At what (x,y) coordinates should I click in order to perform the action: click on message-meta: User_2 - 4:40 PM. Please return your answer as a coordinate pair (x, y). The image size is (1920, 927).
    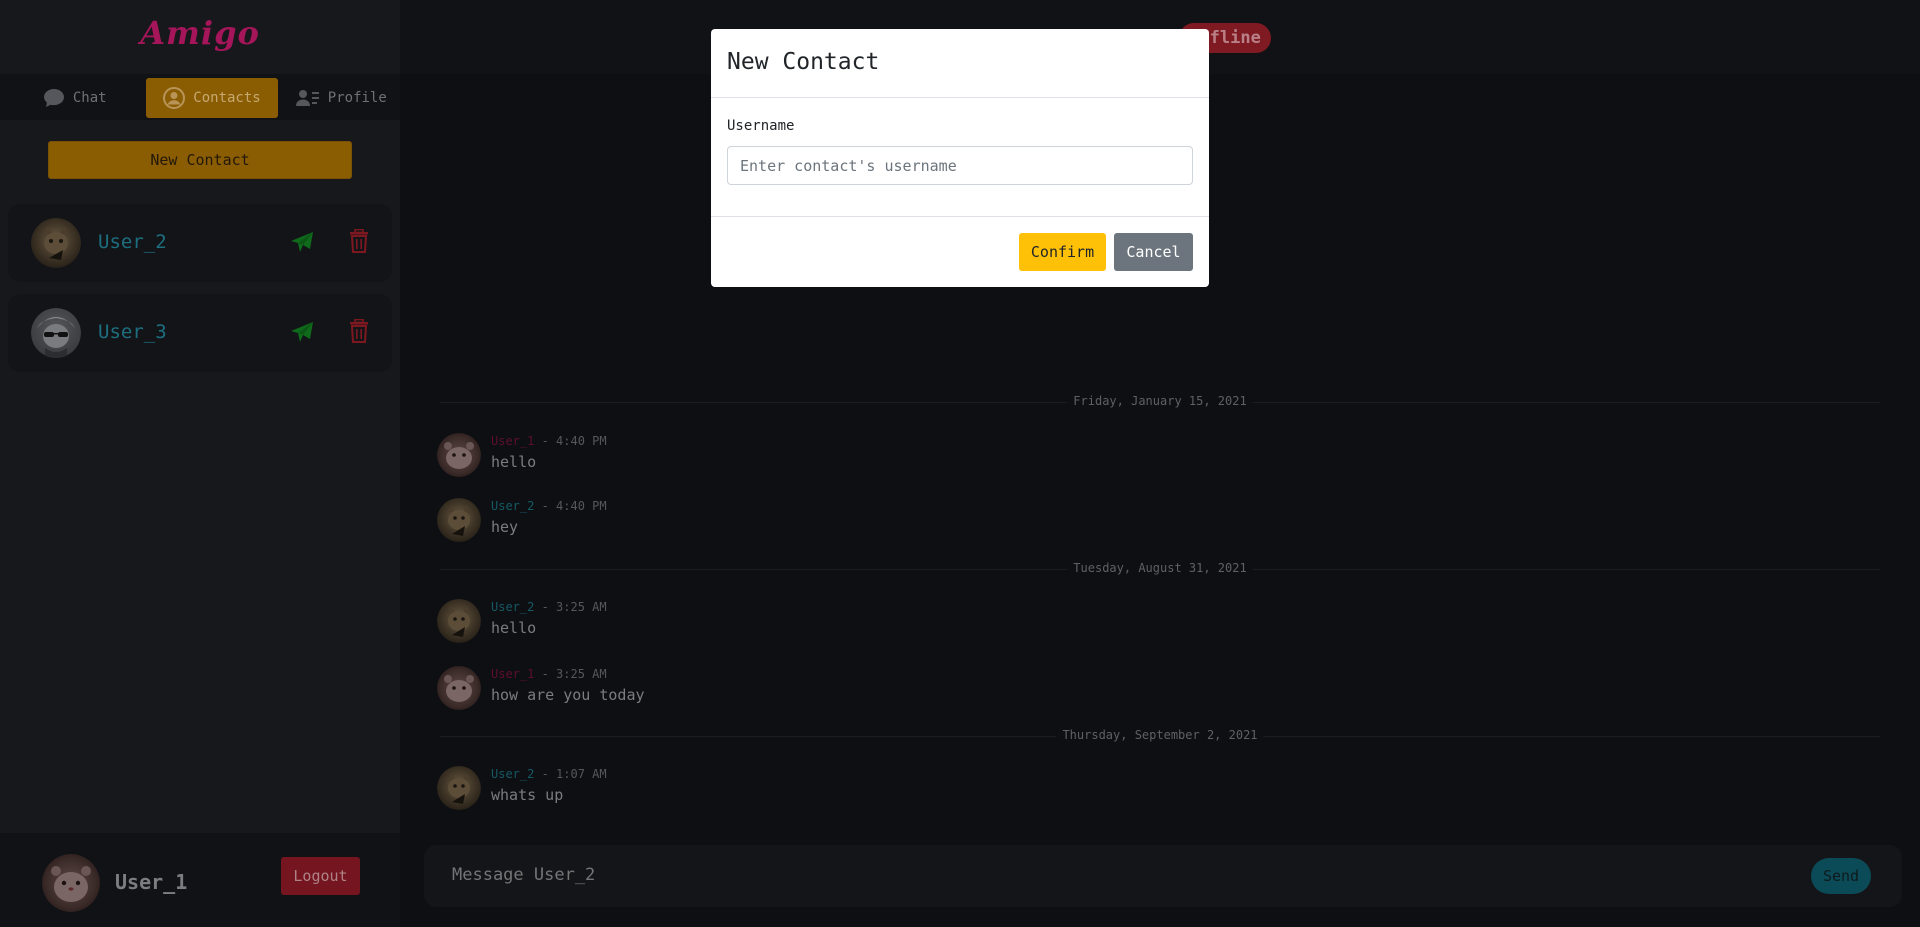
    Looking at the image, I should click on (549, 506).